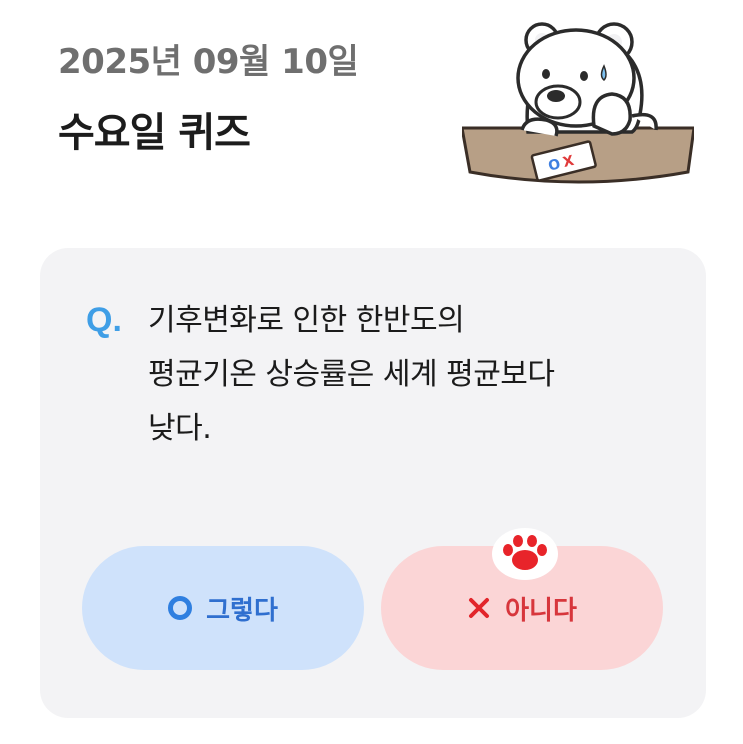 The height and width of the screenshot is (744, 743). I want to click on circle-o-icon, so click(180, 608).